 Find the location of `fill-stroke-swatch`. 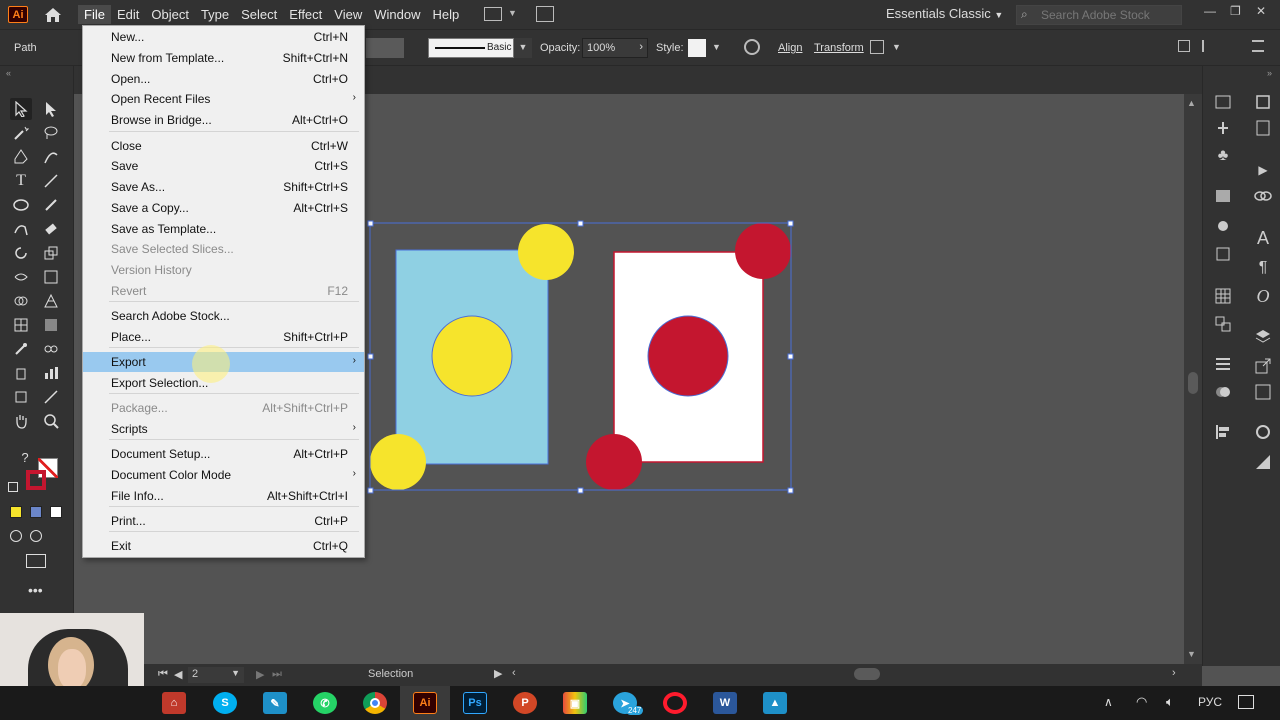

fill-stroke-swatch is located at coordinates (42, 474).